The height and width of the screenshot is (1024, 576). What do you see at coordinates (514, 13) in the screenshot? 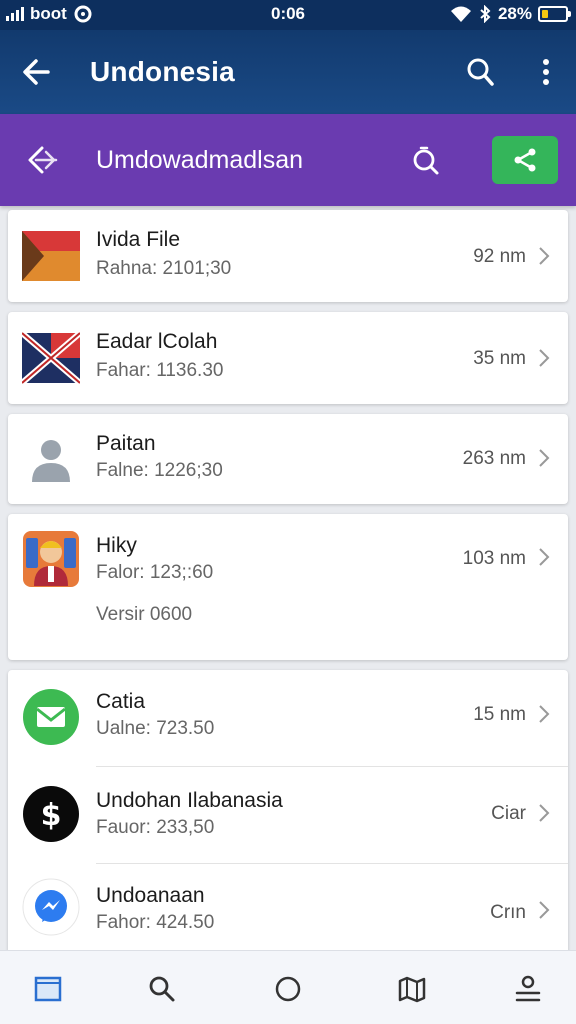
I see `battery-percent: 28%` at bounding box center [514, 13].